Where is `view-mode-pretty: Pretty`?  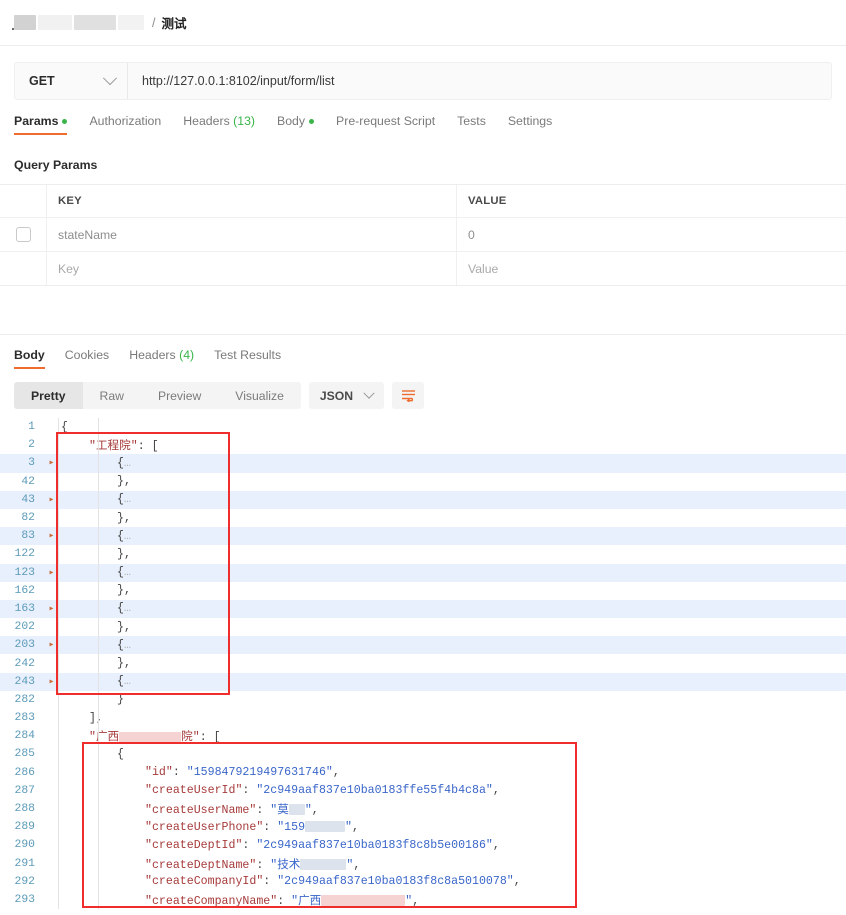 view-mode-pretty: Pretty is located at coordinates (48, 395).